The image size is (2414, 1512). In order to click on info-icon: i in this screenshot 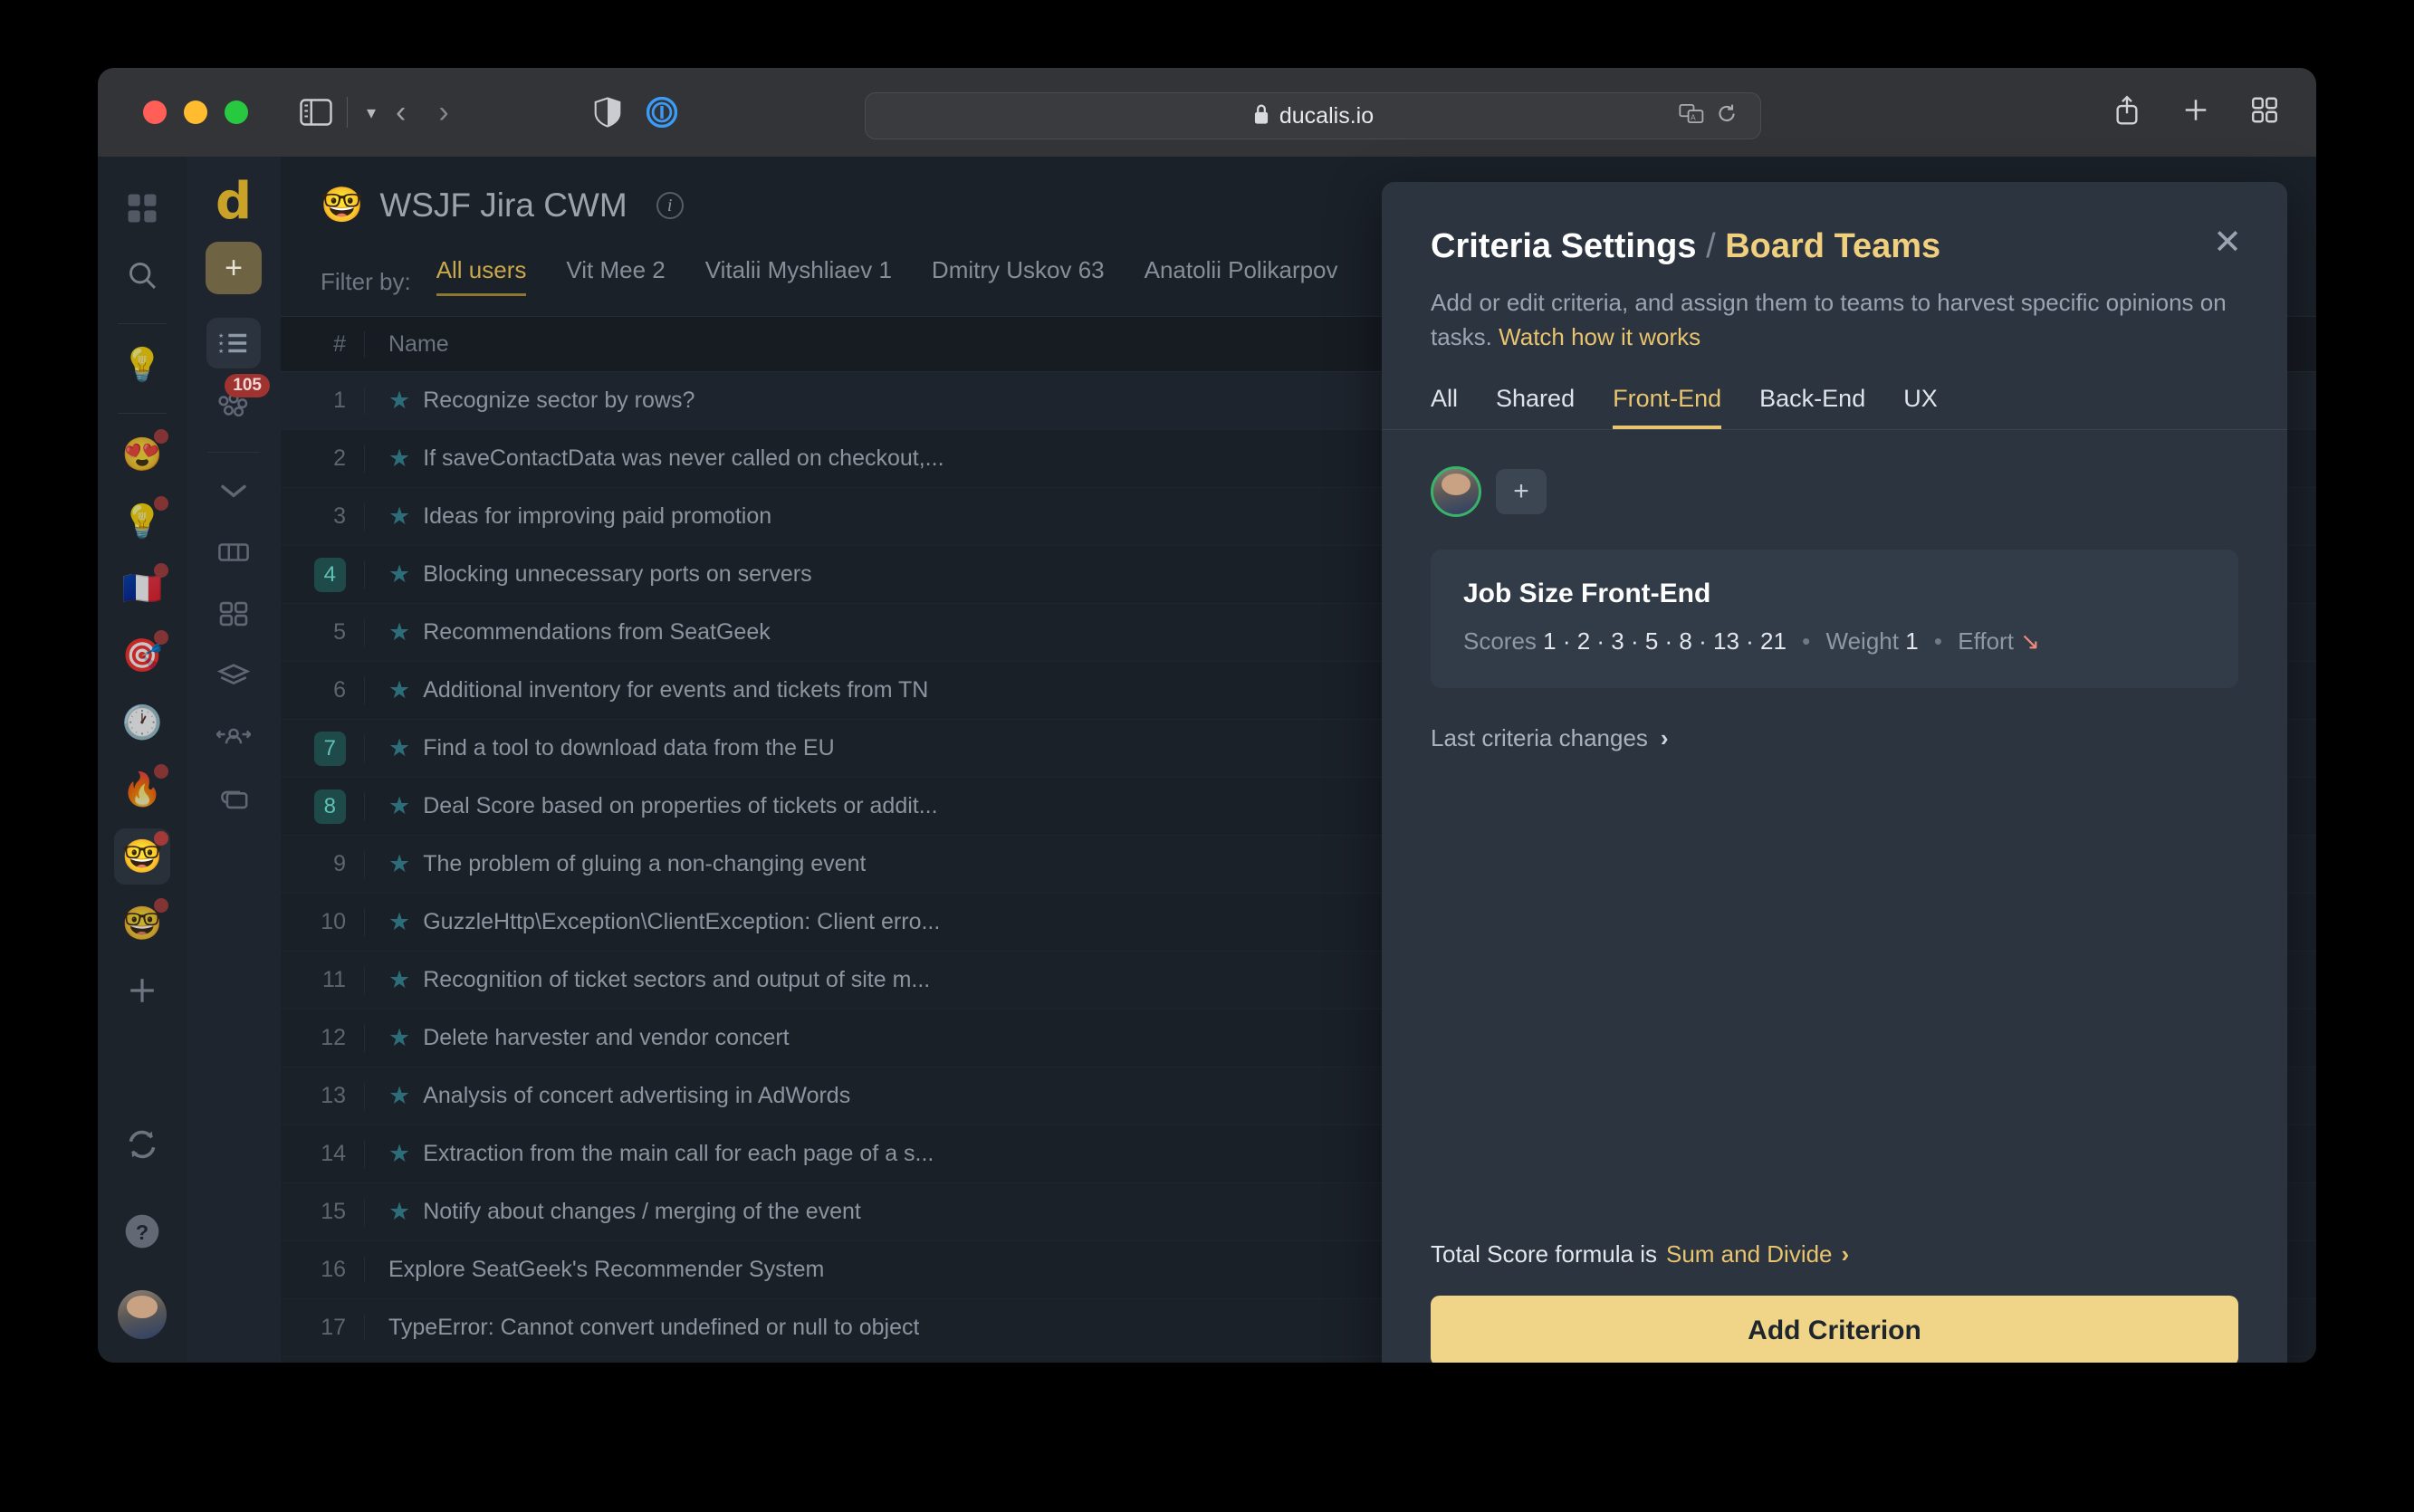, I will do `click(670, 205)`.